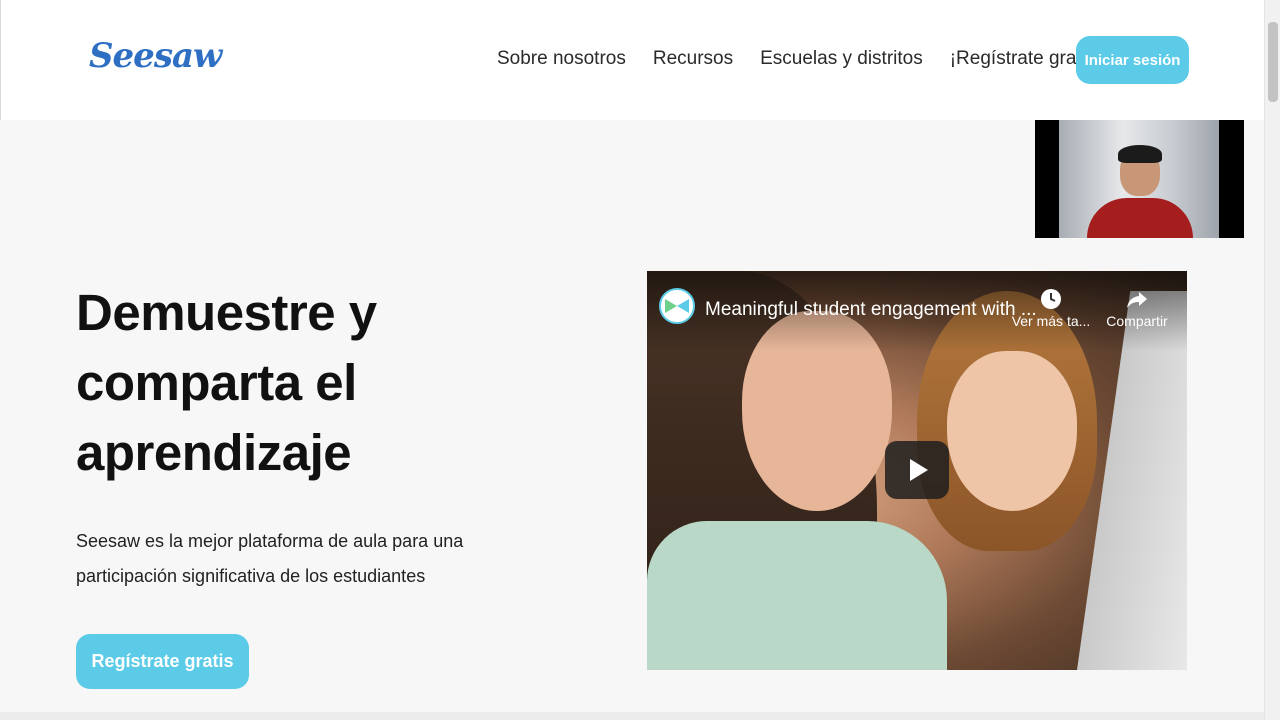 Image resolution: width=1280 pixels, height=720 pixels. I want to click on clock-icon, so click(1051, 300).